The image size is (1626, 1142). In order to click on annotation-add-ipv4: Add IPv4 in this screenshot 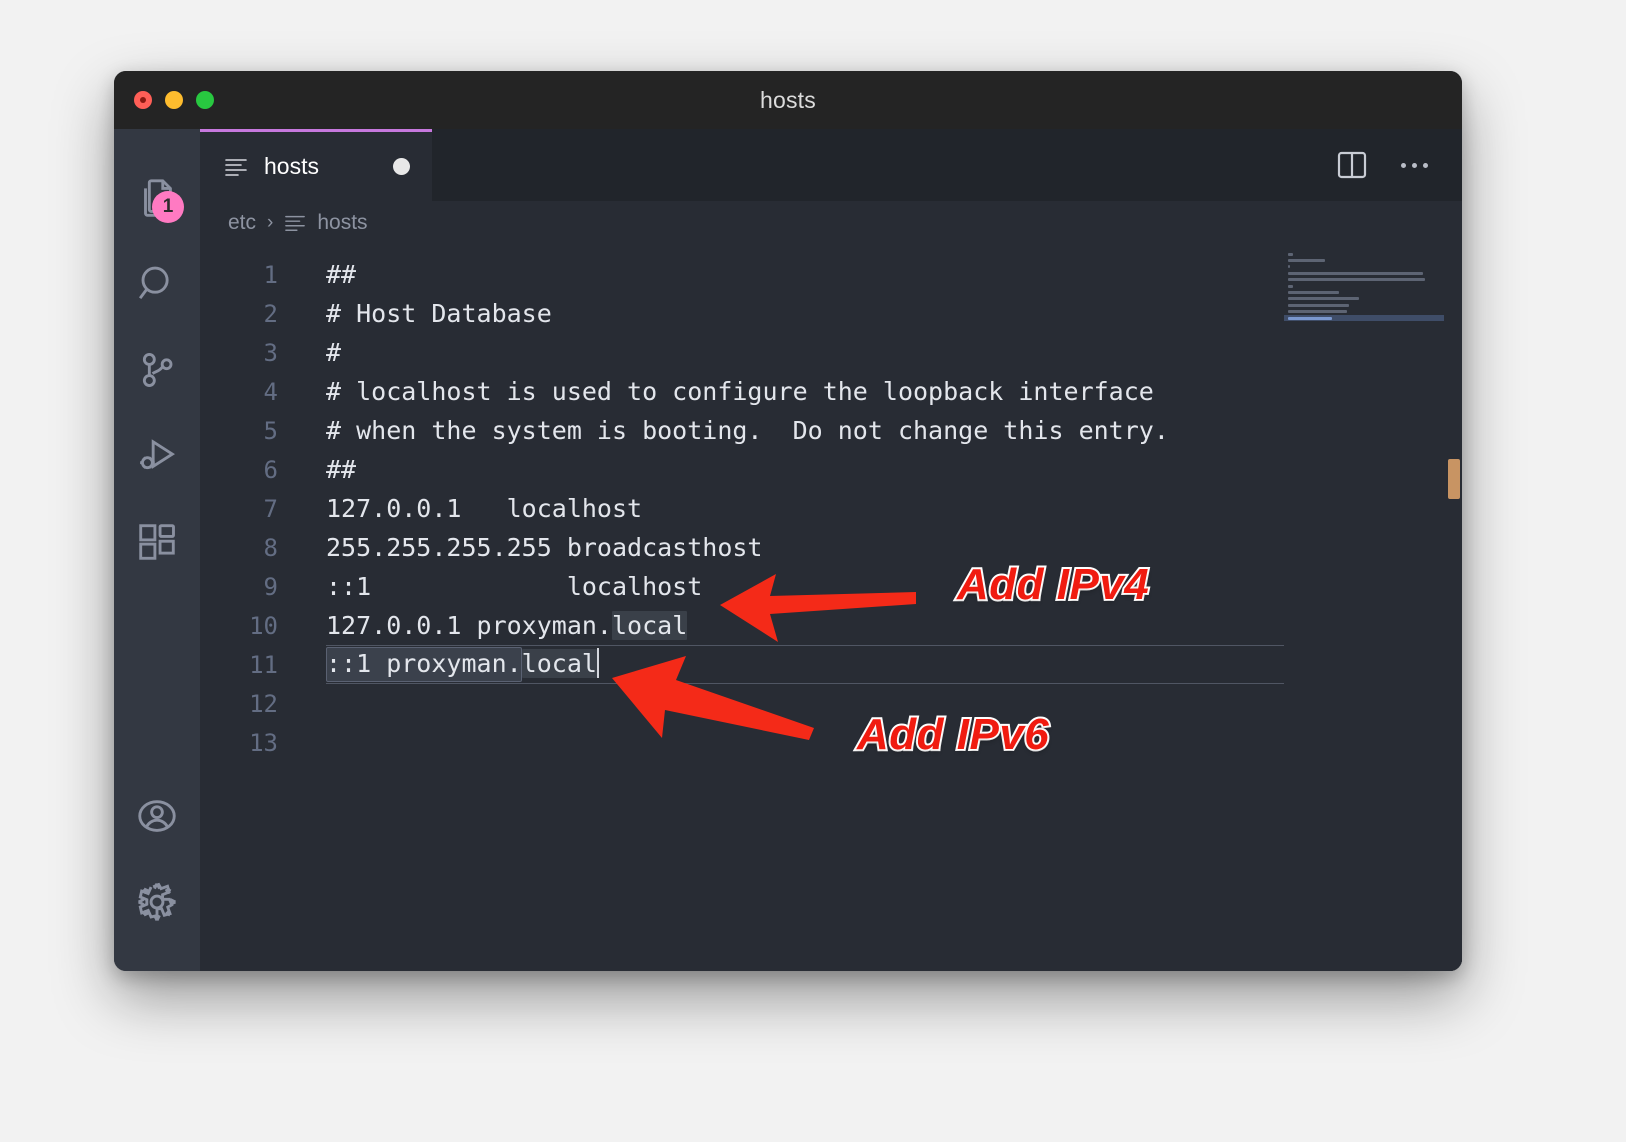, I will do `click(1053, 584)`.